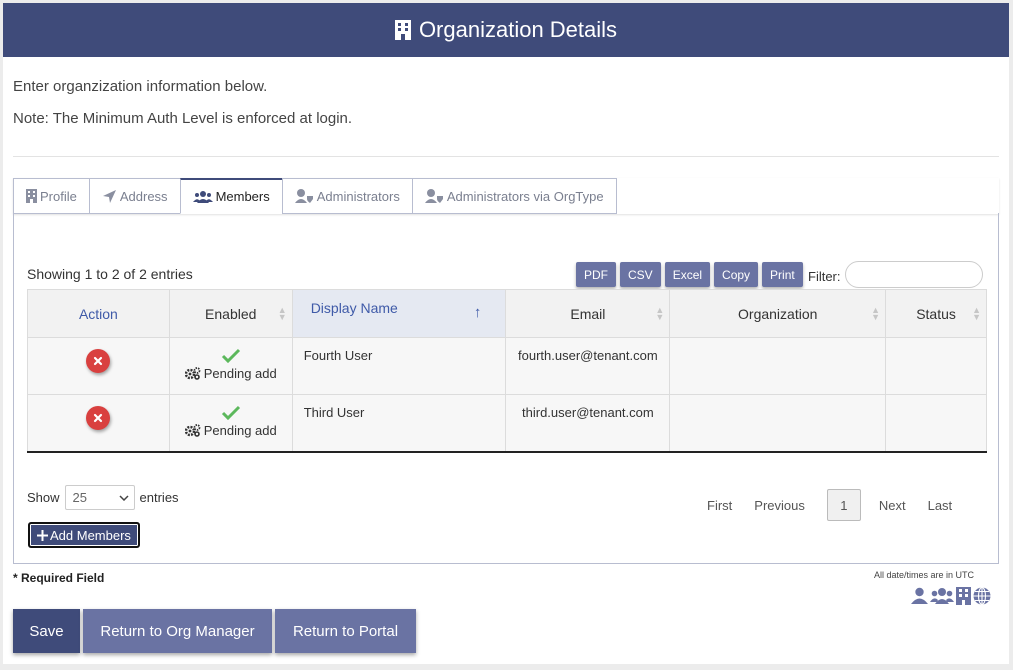  I want to click on return-to-portal-button: Return to Portal, so click(345, 631).